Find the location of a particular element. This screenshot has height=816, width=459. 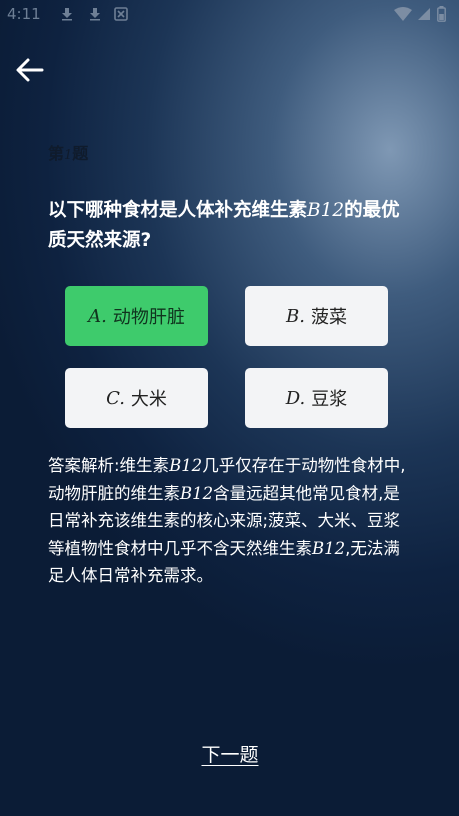

battery-icon is located at coordinates (441, 14).